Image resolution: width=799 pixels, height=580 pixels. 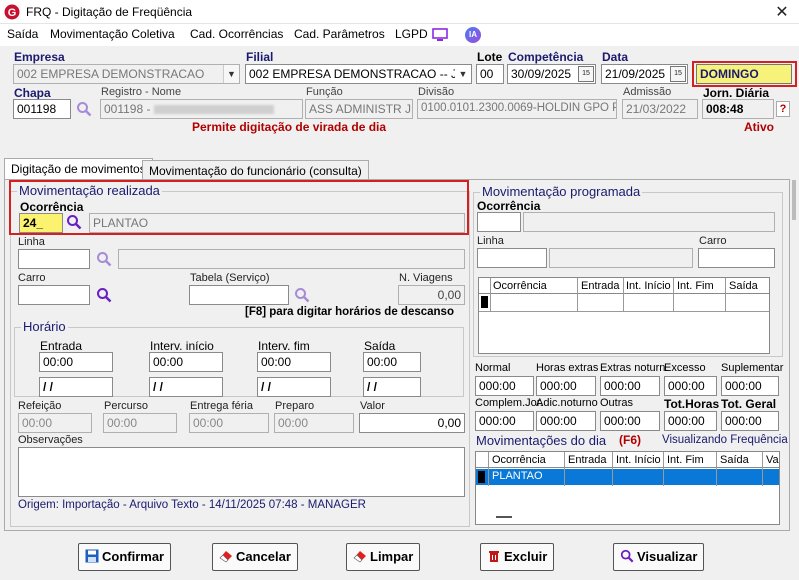 What do you see at coordinates (255, 557) in the screenshot?
I see `cancelar-button: Cancelar` at bounding box center [255, 557].